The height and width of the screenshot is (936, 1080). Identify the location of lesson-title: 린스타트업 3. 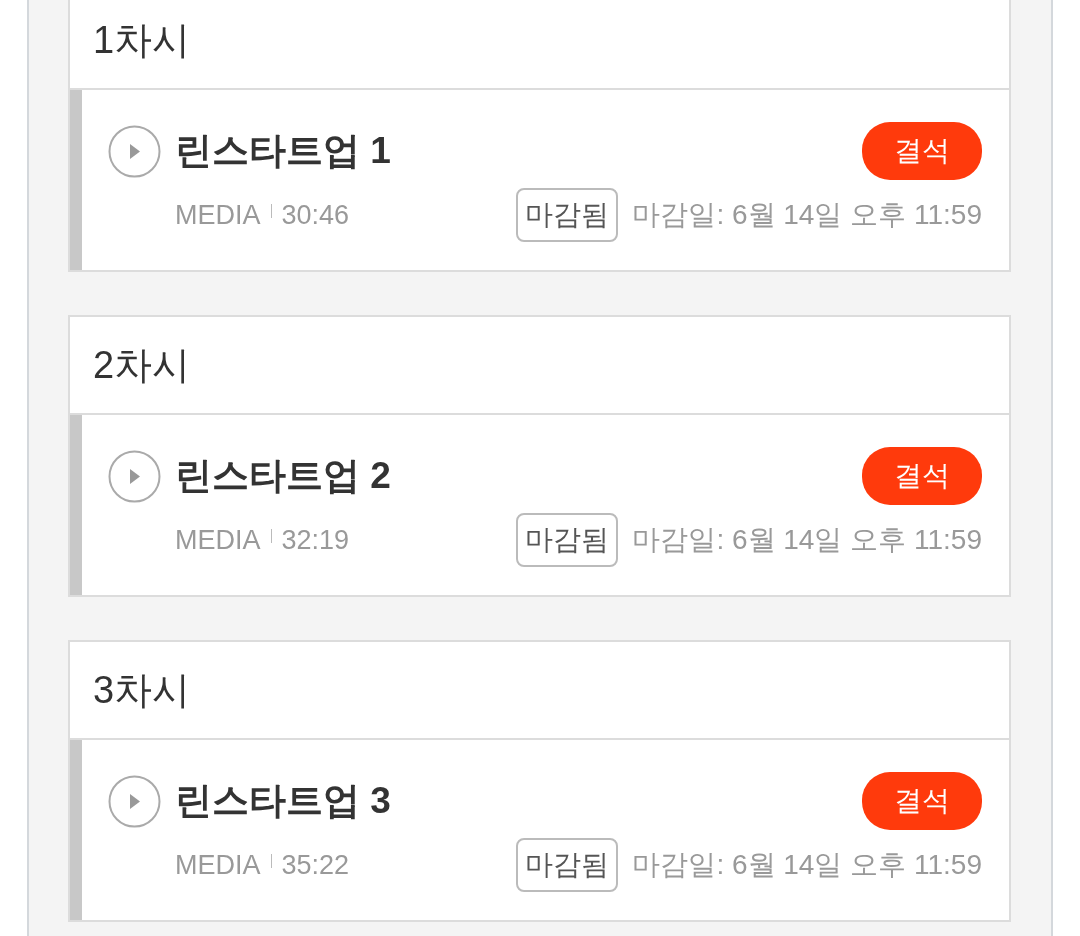
(283, 801).